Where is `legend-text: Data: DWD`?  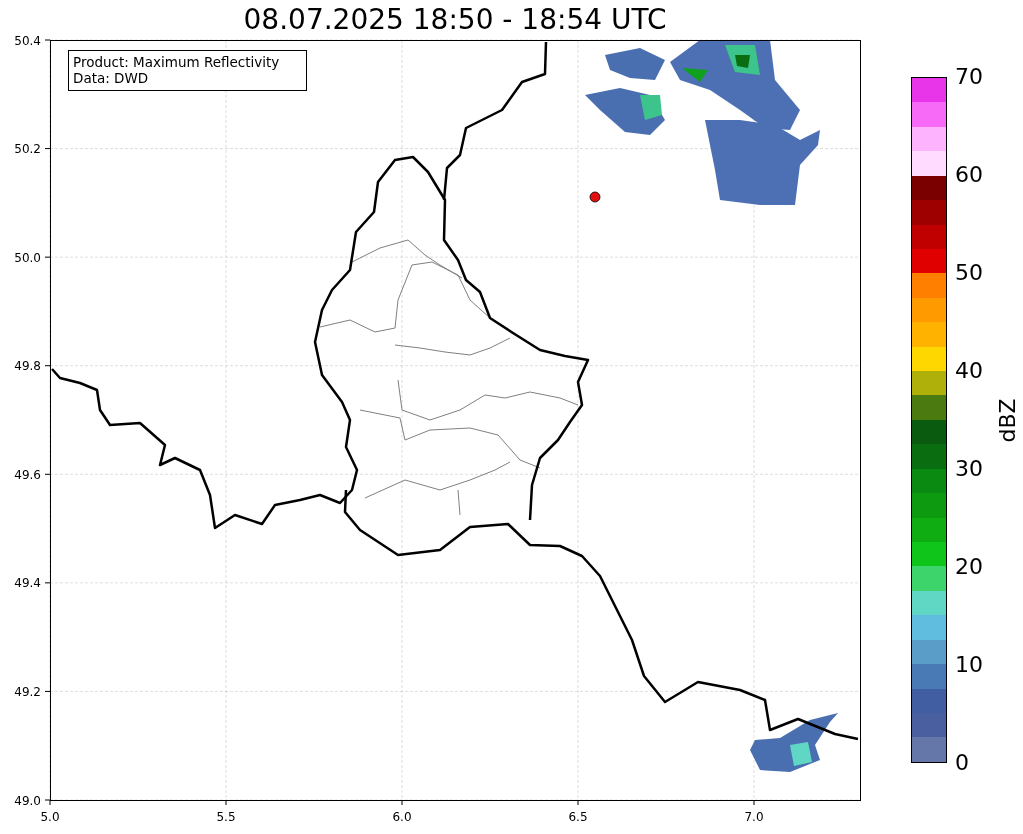
legend-text: Data: DWD is located at coordinates (111, 78).